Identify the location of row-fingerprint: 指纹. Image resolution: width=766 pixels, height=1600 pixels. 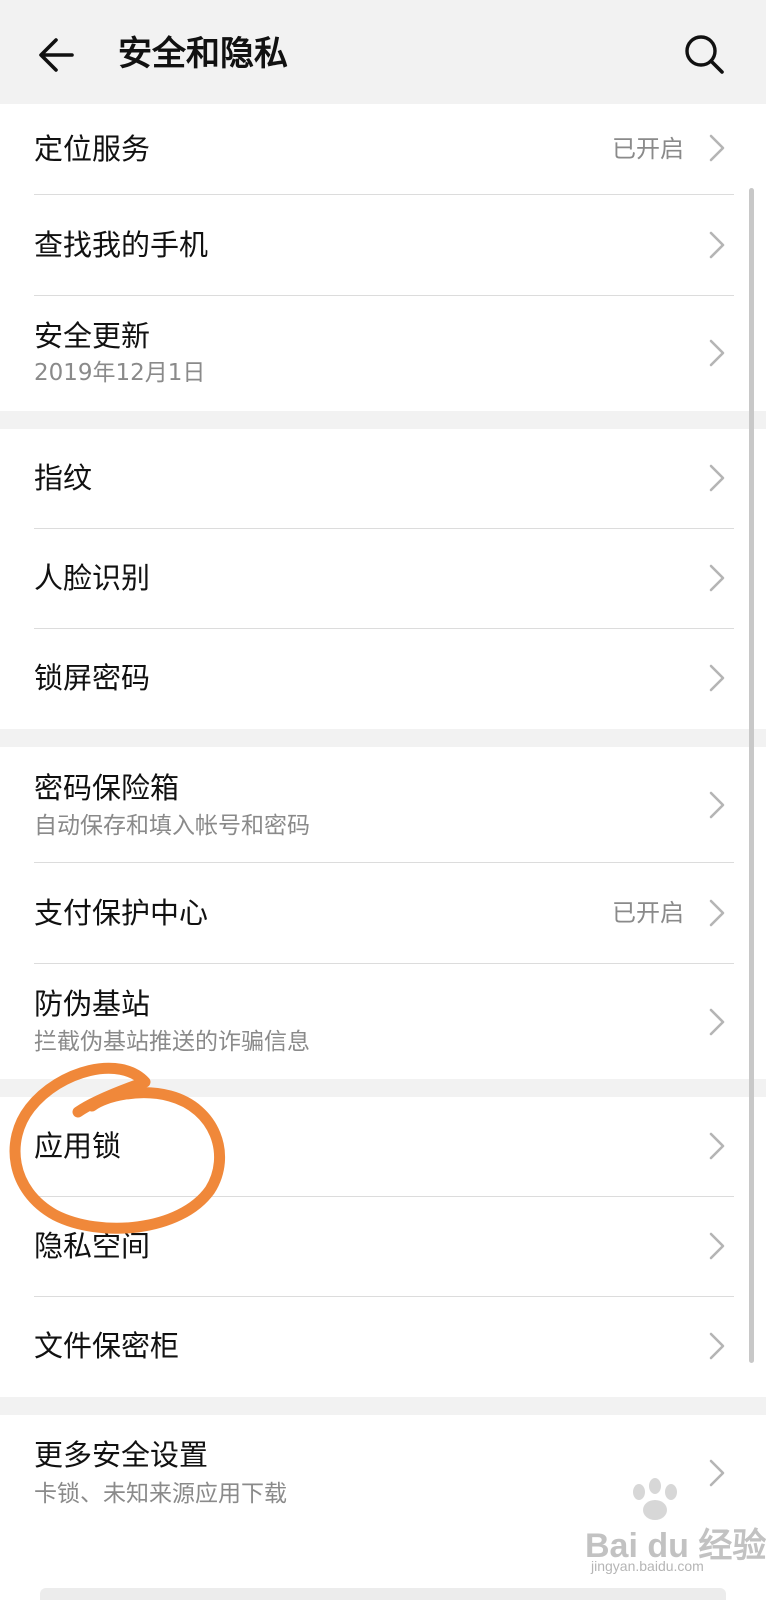
(383, 479).